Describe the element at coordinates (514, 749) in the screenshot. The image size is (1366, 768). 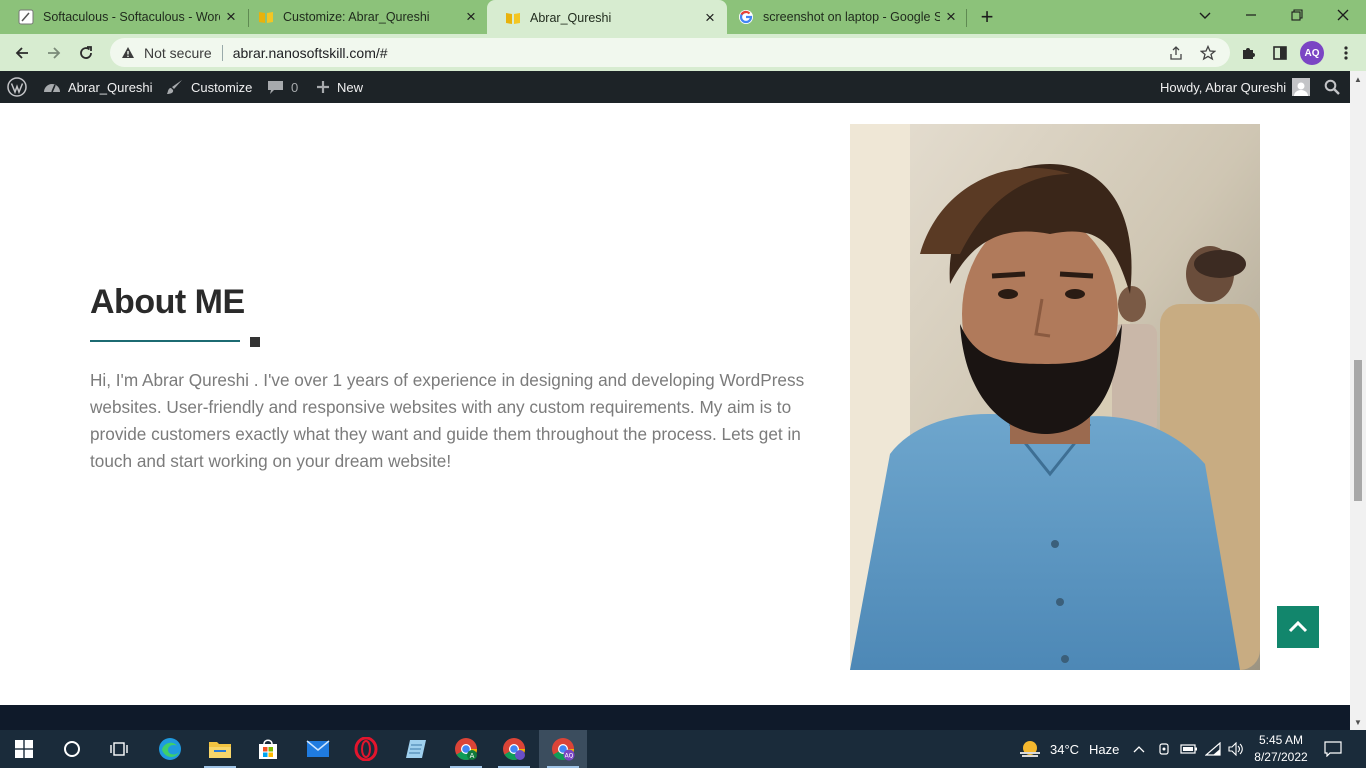
I see `chrome-icon` at that location.